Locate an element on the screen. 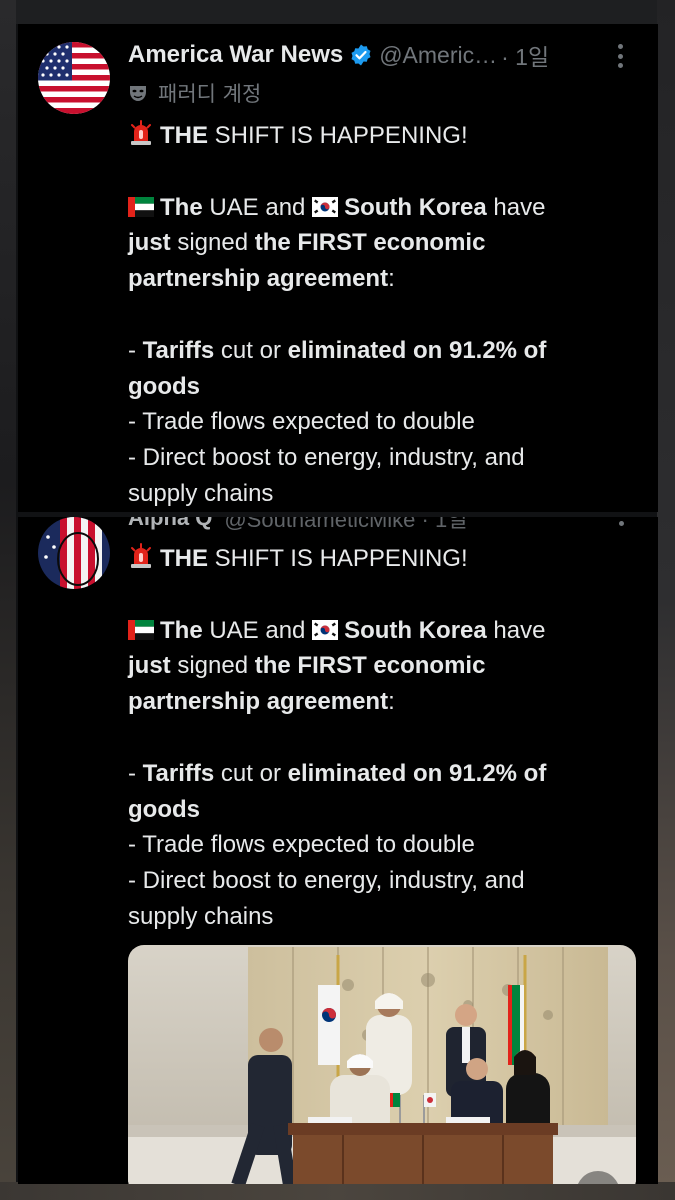 Image resolution: width=675 pixels, height=1200 pixels. verified-badge-icon is located at coordinates (361, 55).